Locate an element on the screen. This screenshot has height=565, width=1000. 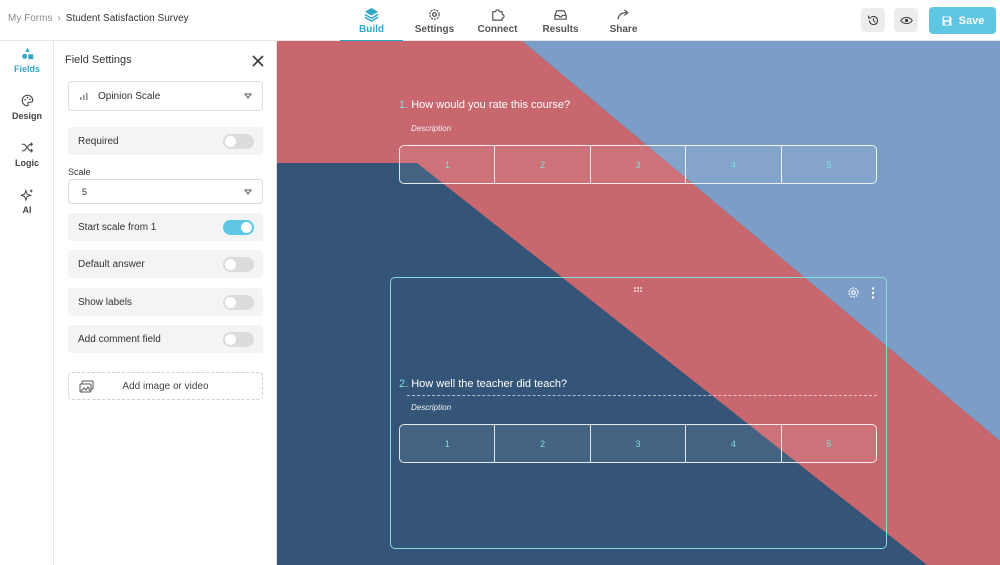
title-underline is located at coordinates (642, 395).